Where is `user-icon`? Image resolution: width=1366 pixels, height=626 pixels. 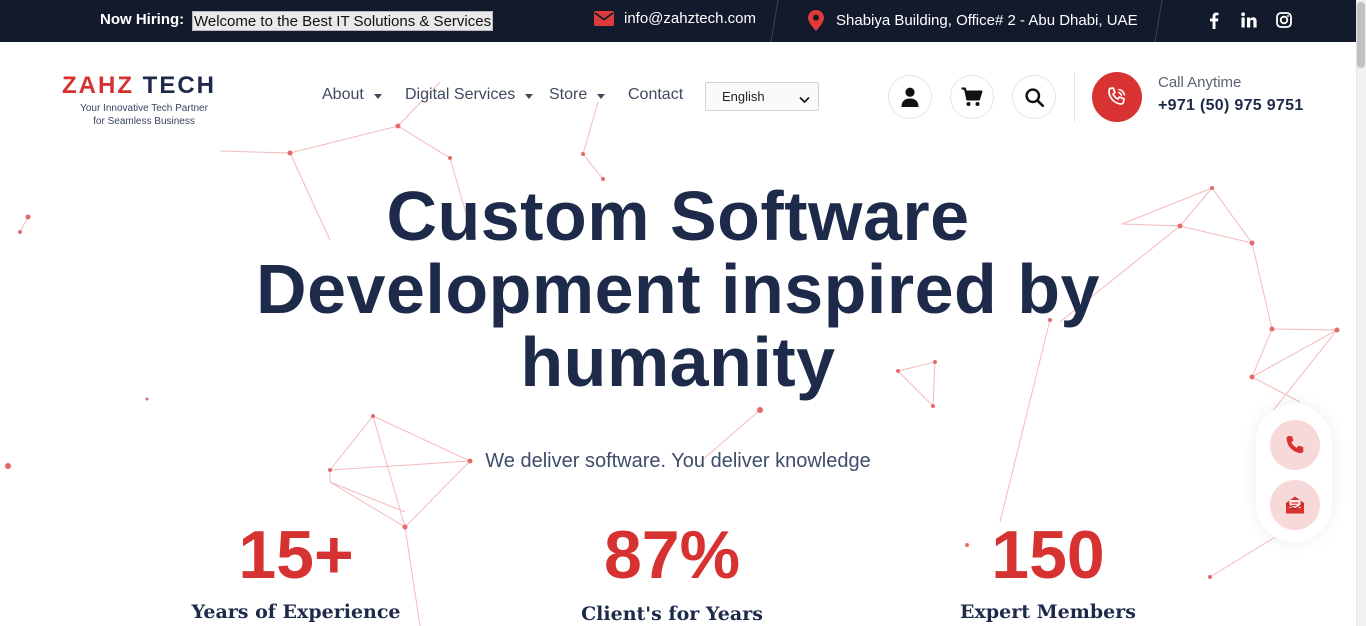
user-icon is located at coordinates (910, 97).